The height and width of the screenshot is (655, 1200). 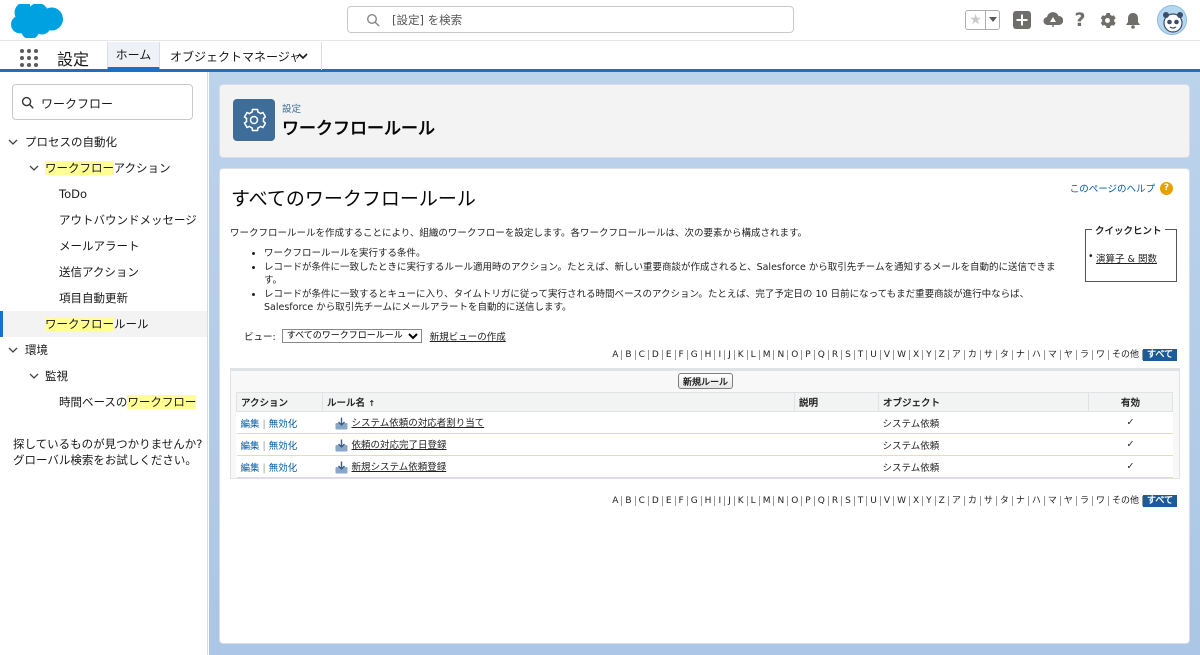 I want to click on view-select: すべてのワークフロールール, so click(x=351, y=336).